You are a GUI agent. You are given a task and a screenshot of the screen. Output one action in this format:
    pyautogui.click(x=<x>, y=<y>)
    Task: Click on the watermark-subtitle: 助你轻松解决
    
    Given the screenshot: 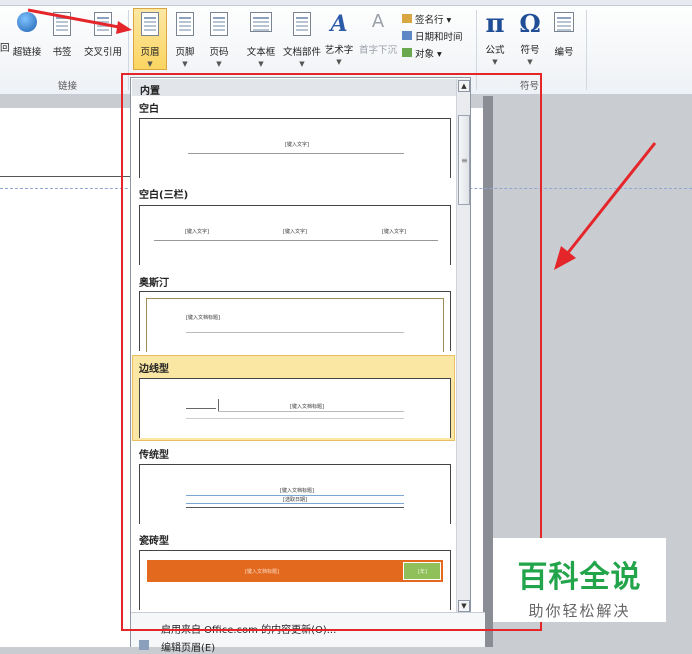 What is the action you would take?
    pyautogui.click(x=579, y=611)
    